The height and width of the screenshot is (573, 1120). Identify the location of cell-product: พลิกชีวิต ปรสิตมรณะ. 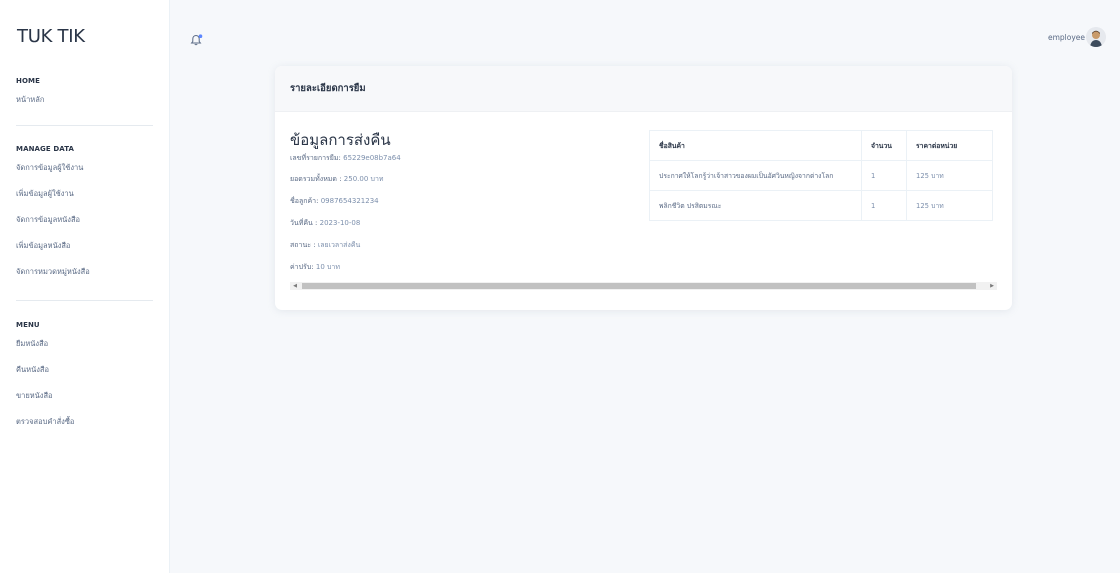
(755, 205).